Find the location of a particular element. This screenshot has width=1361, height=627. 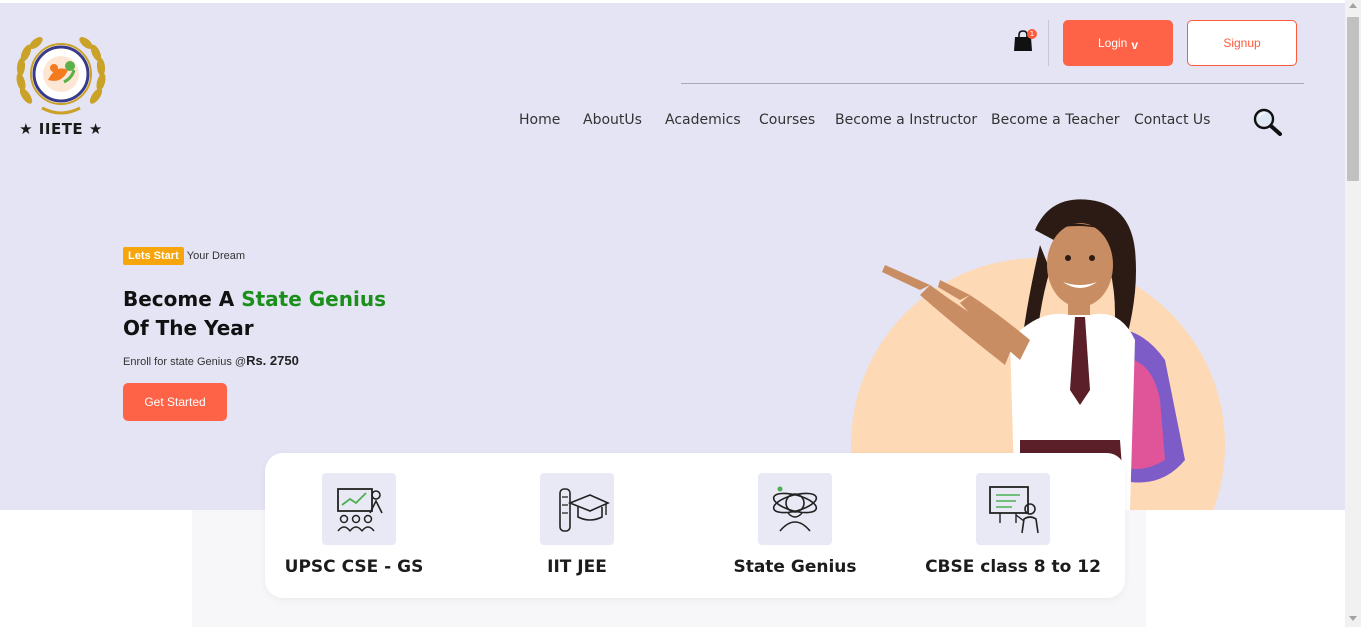

nav-become-teacher: Become a Teacher is located at coordinates (1055, 120).